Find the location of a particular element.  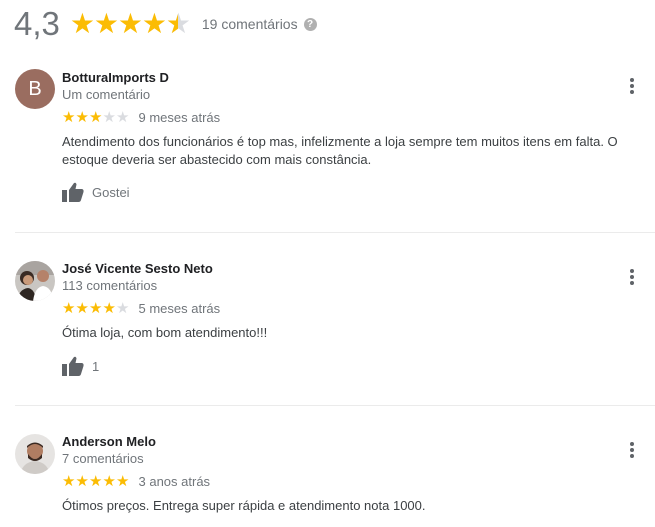

reviewer-name: Anderson Melo is located at coordinates (109, 441).